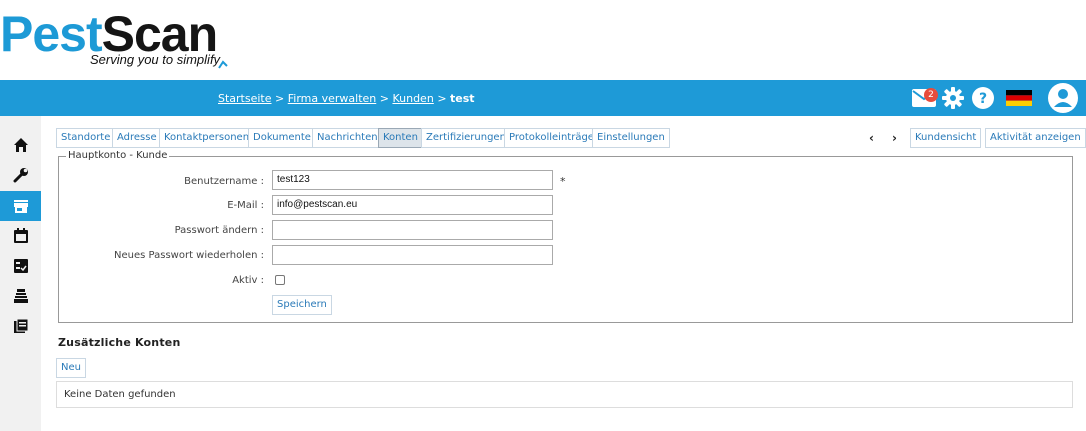 The height and width of the screenshot is (431, 1086). What do you see at coordinates (119, 342) in the screenshot?
I see `additional-accounts-heading: Zusätzliche Konten` at bounding box center [119, 342].